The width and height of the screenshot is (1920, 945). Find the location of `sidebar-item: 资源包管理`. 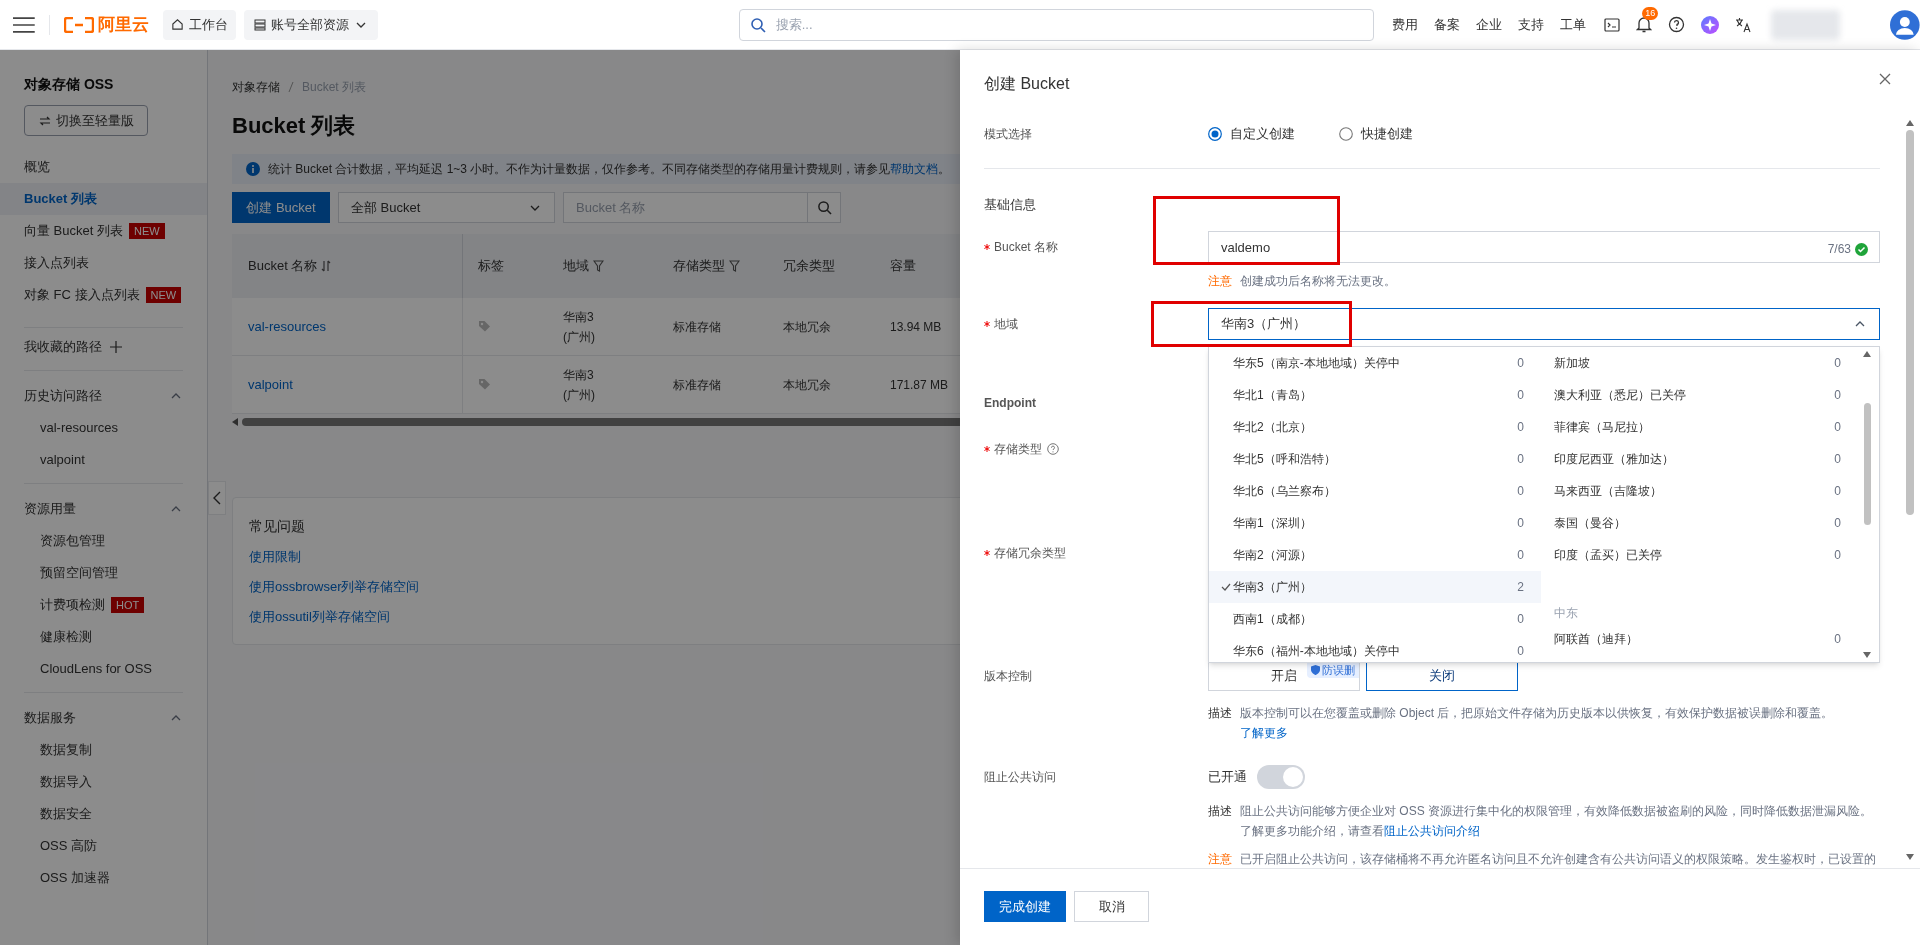

sidebar-item: 资源包管理 is located at coordinates (103, 541).